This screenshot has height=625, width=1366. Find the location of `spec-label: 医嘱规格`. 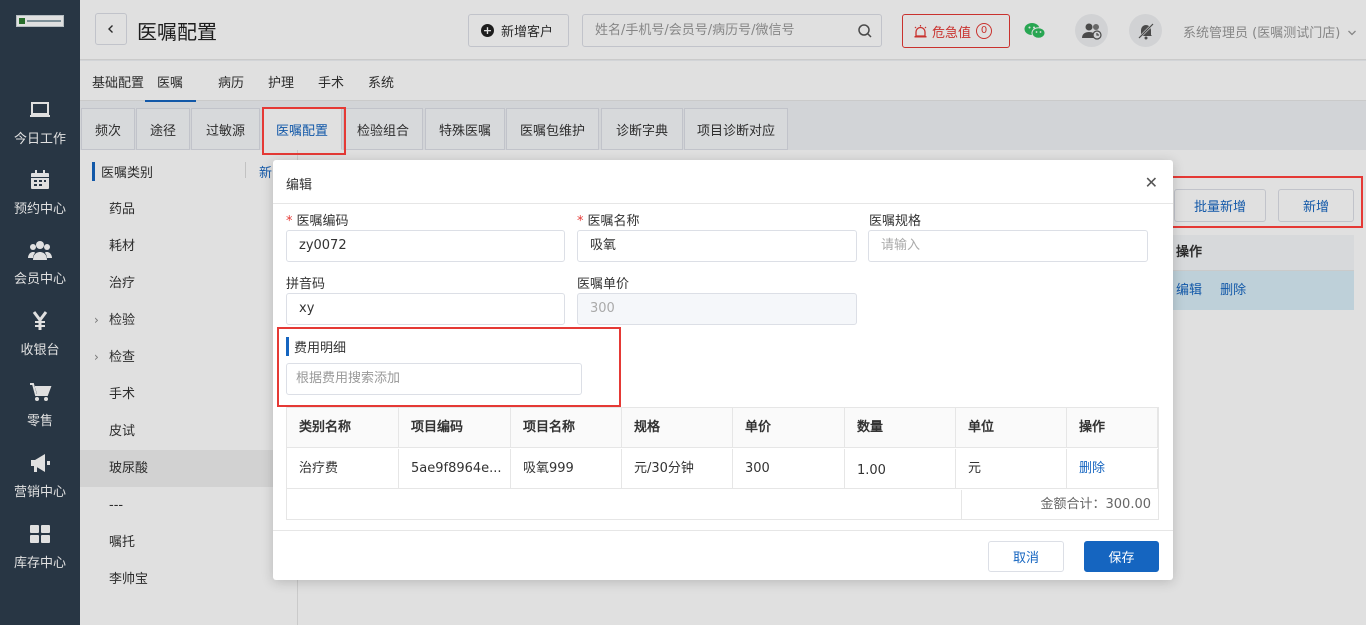

spec-label: 医嘱规格 is located at coordinates (895, 221).